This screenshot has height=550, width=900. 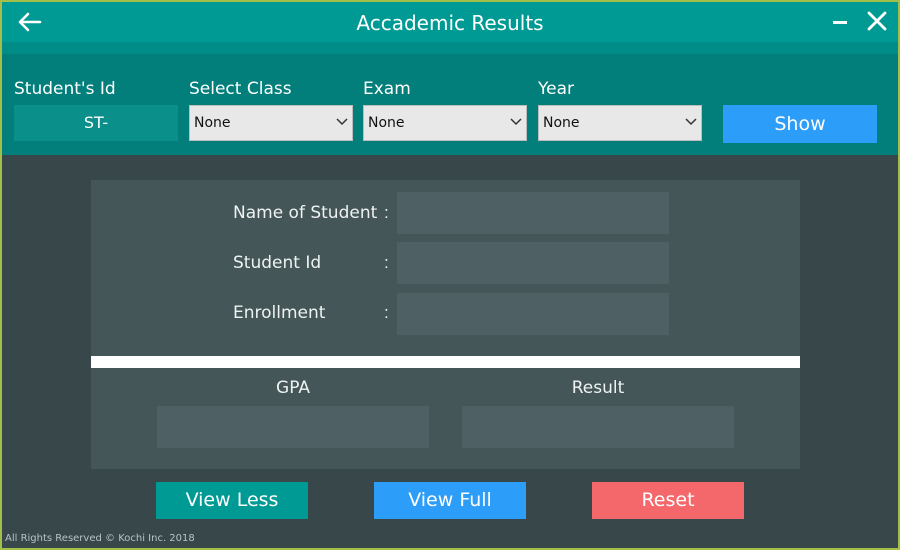 I want to click on minimize-icon, so click(x=840, y=22).